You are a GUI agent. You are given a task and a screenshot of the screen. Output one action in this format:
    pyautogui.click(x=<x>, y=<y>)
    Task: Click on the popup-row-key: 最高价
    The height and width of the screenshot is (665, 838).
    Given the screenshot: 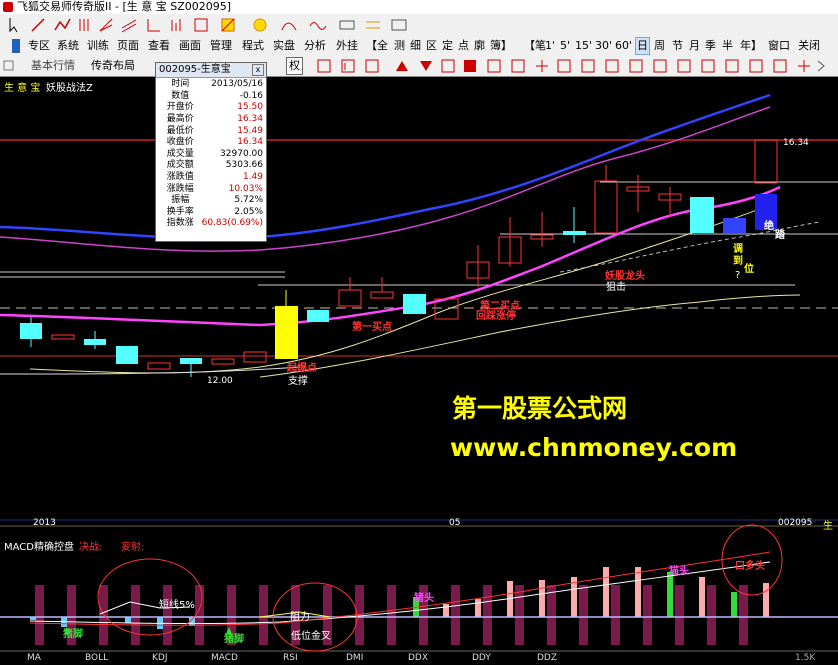 What is the action you would take?
    pyautogui.click(x=180, y=119)
    